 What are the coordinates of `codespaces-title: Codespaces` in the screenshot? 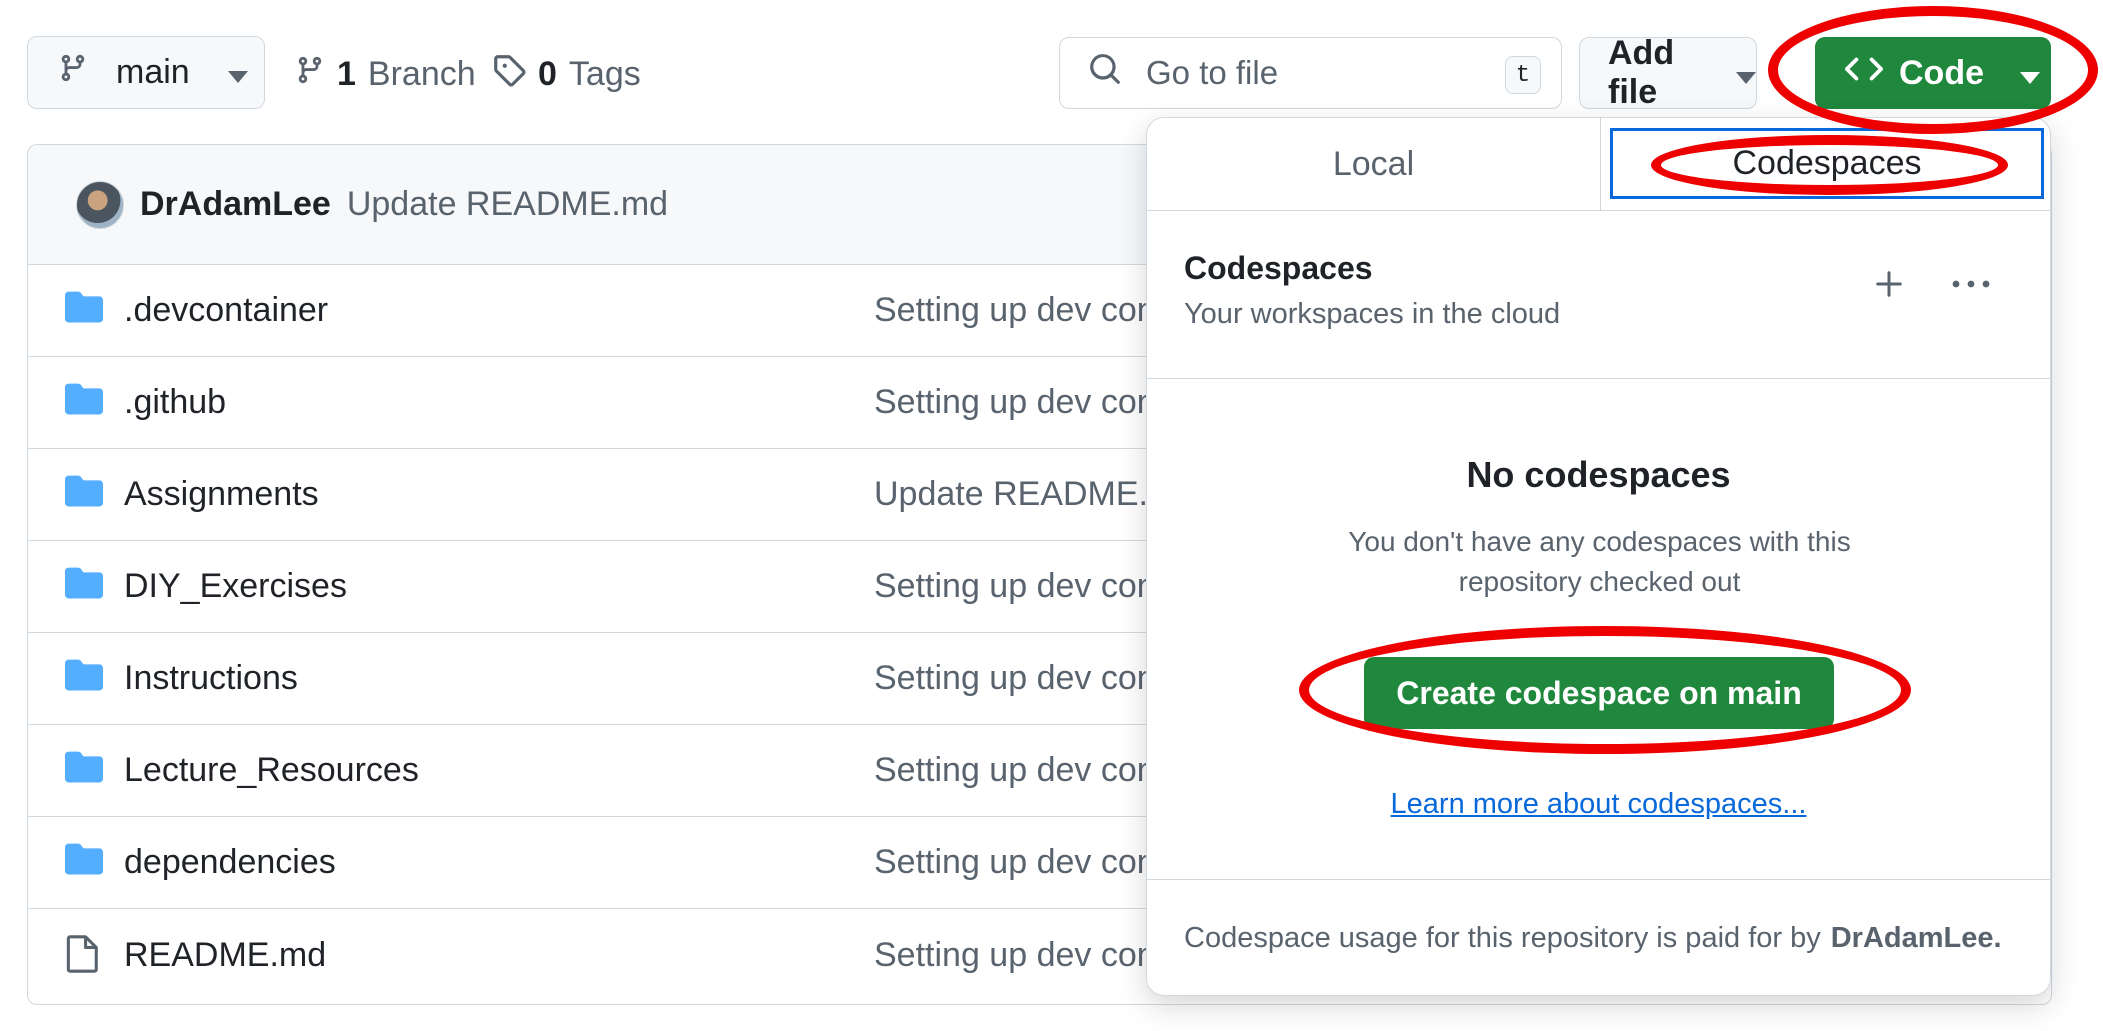 It's located at (1278, 268).